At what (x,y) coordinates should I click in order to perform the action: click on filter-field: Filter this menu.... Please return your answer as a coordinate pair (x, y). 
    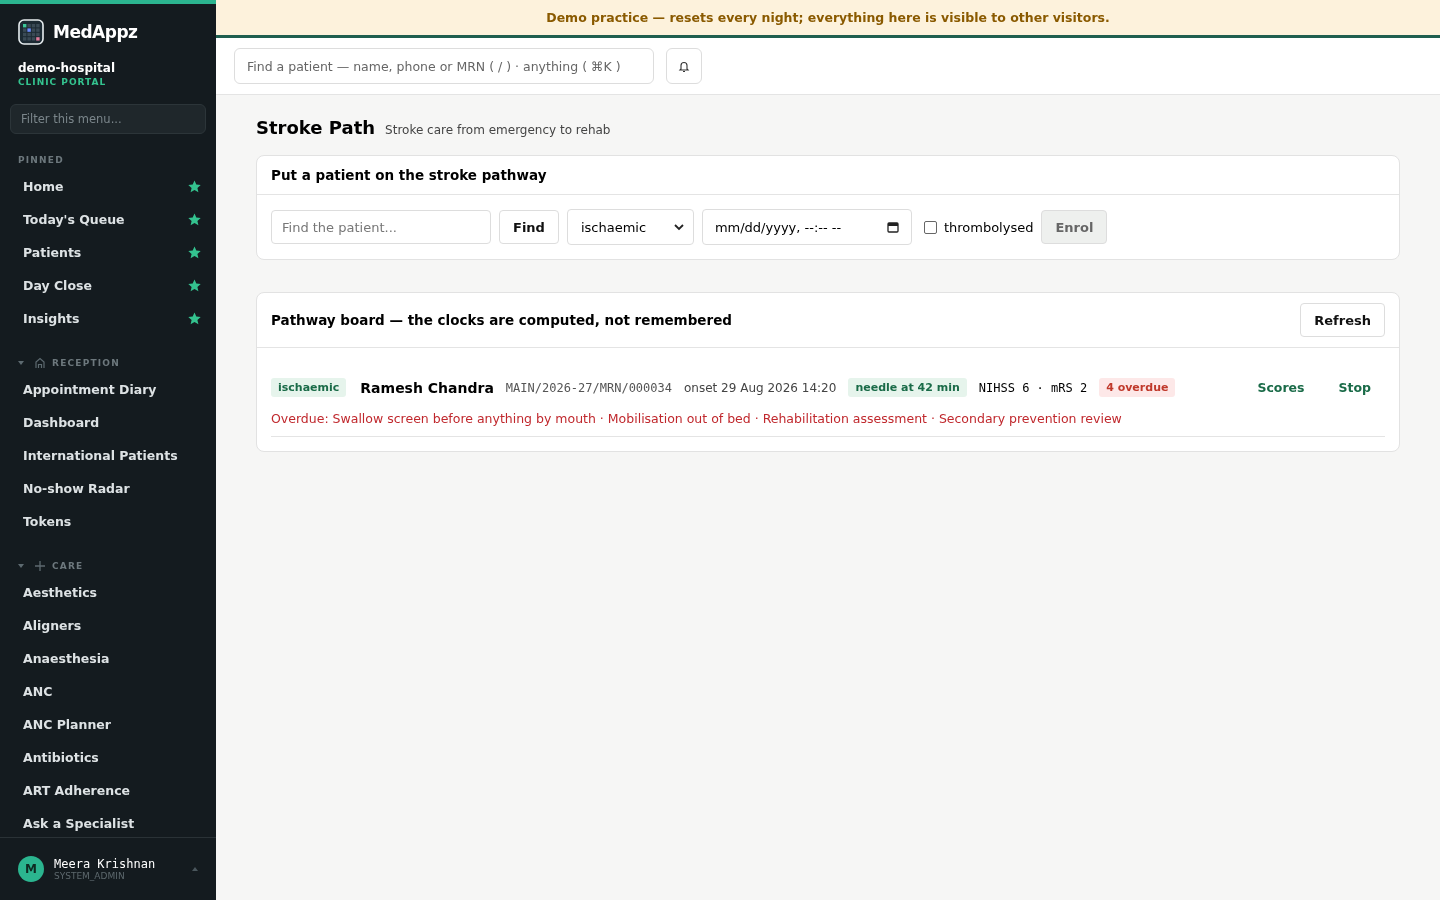
    Looking at the image, I should click on (108, 119).